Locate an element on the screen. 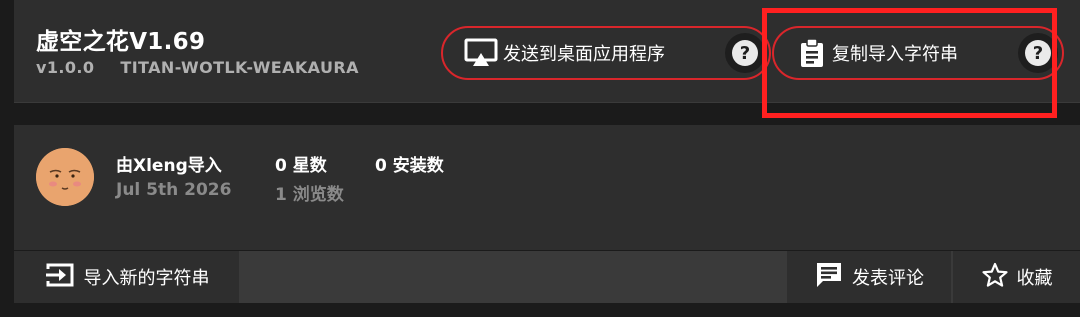 This screenshot has width=1080, height=317. aura-subtitle: v1.0.0 TITAN-WOTLK-WEAKAURA is located at coordinates (197, 67).